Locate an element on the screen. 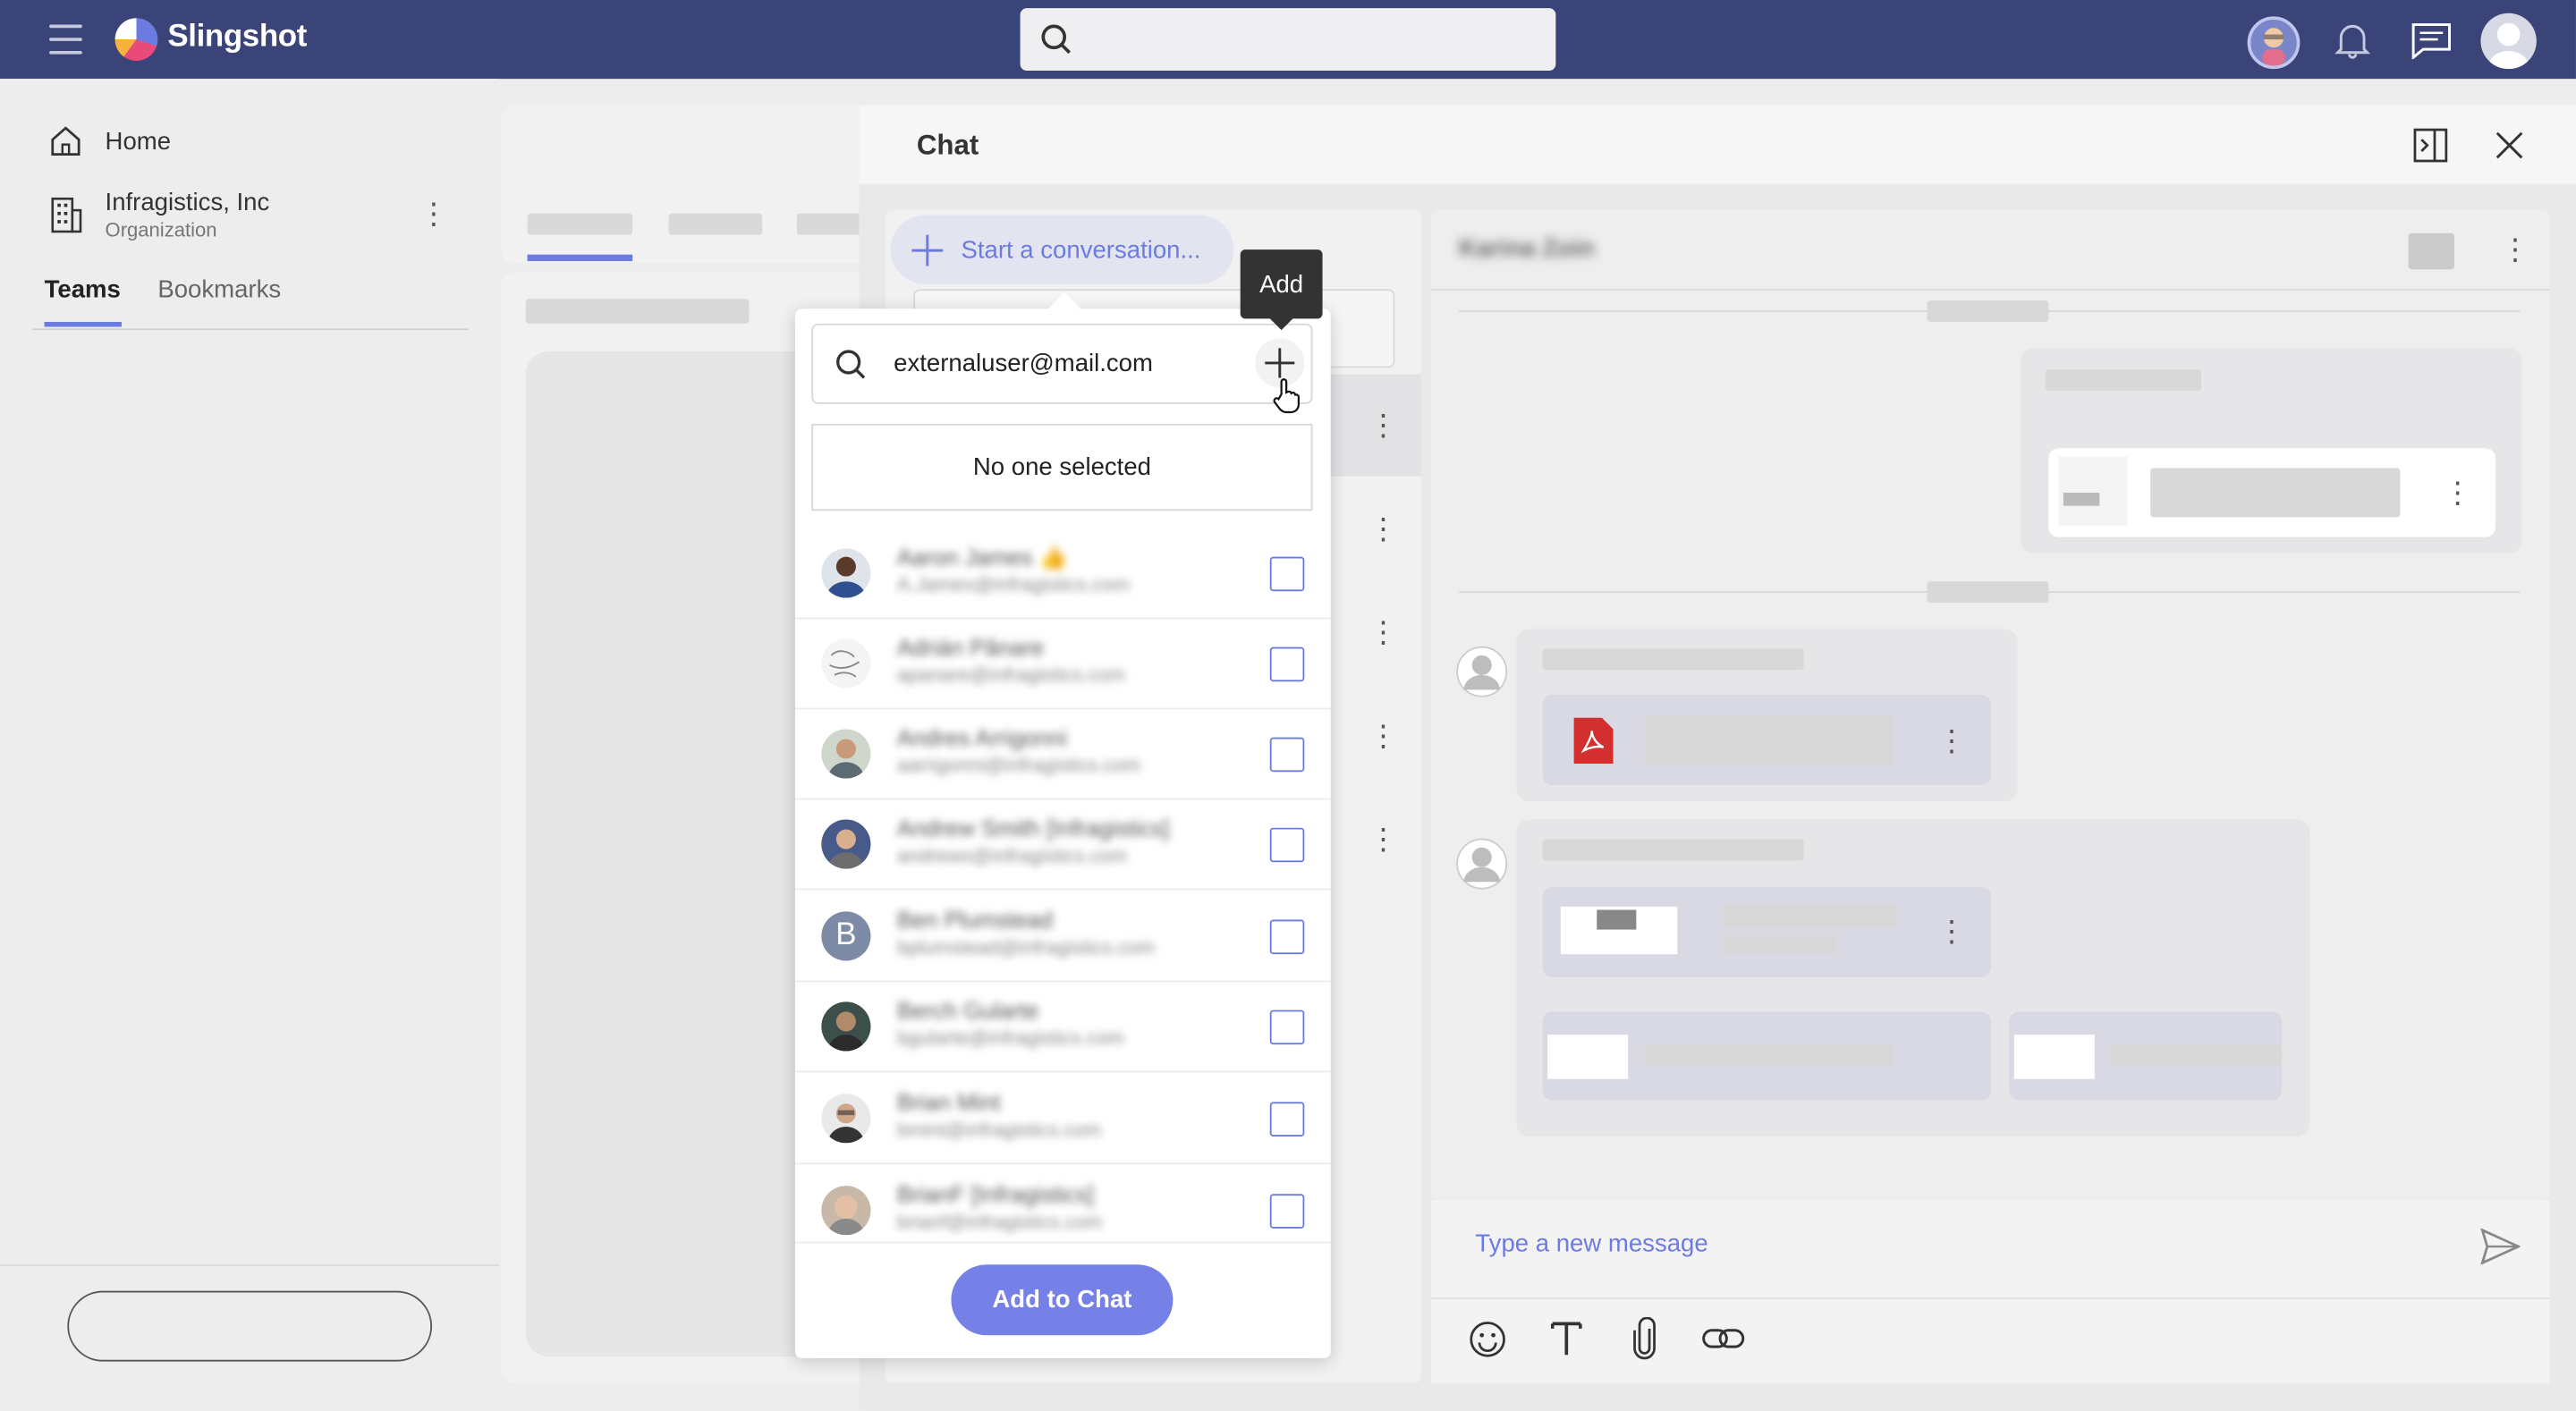 The width and height of the screenshot is (2576, 1411). conversation-options-icon: ⋮ is located at coordinates (2514, 250).